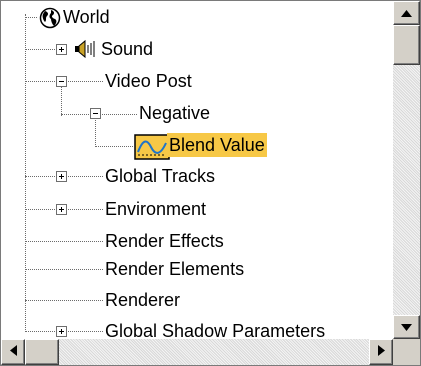 This screenshot has height=366, width=421. Describe the element at coordinates (142, 300) in the screenshot. I see `tree-node-renderer: Renderer` at that location.